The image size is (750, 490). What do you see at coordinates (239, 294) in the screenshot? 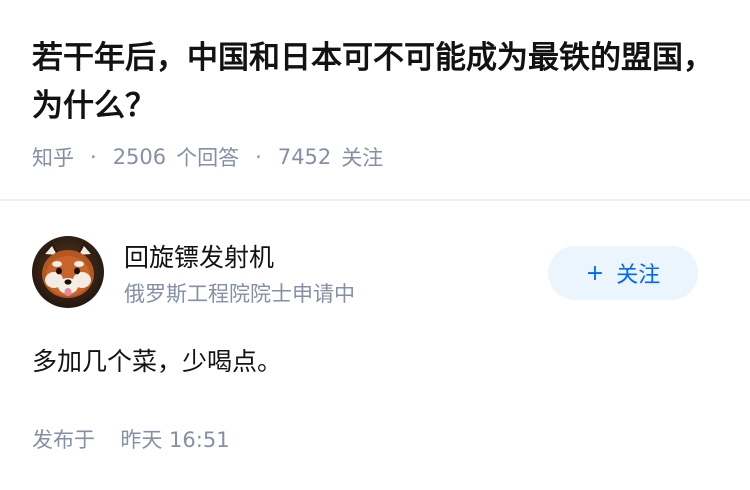
I see `author-badge: 俄罗斯工程院院士申请中` at bounding box center [239, 294].